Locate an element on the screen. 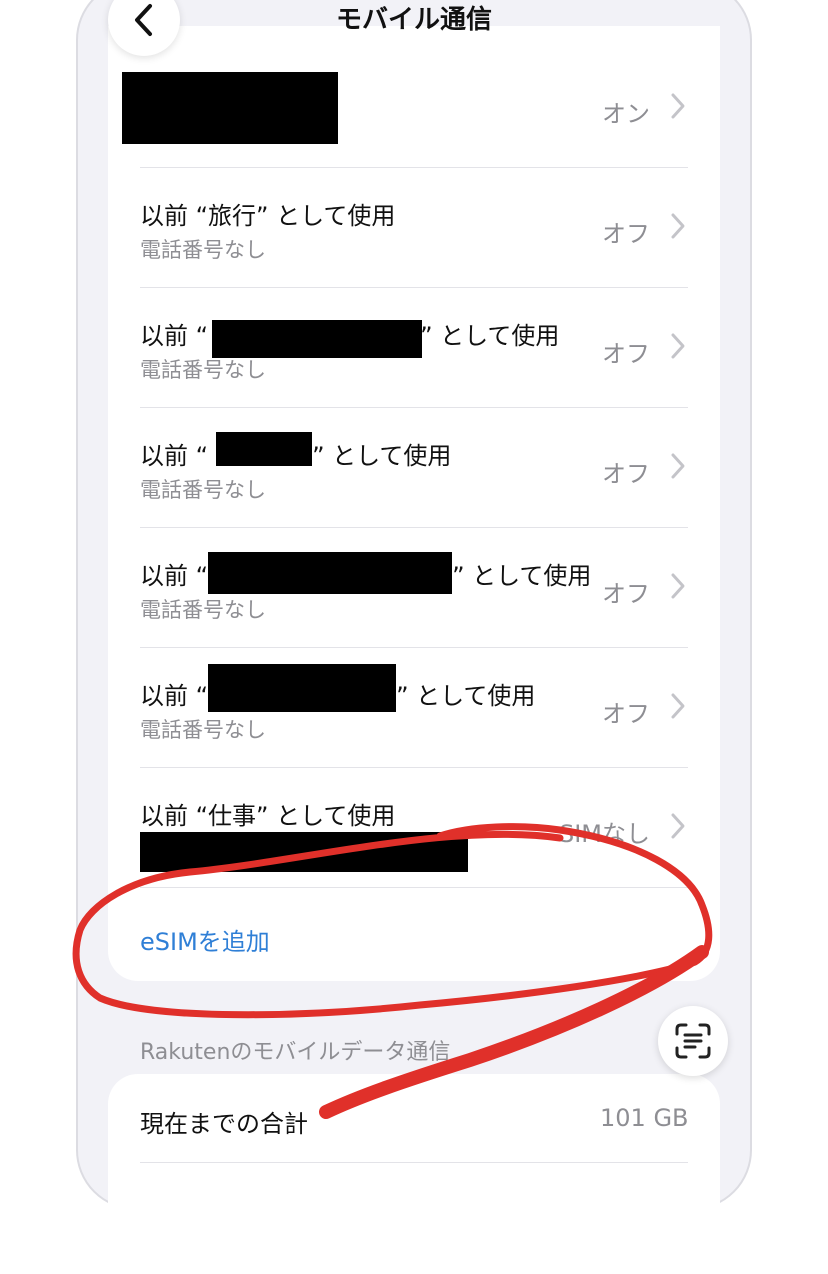  text-scan-icon is located at coordinates (693, 1041).